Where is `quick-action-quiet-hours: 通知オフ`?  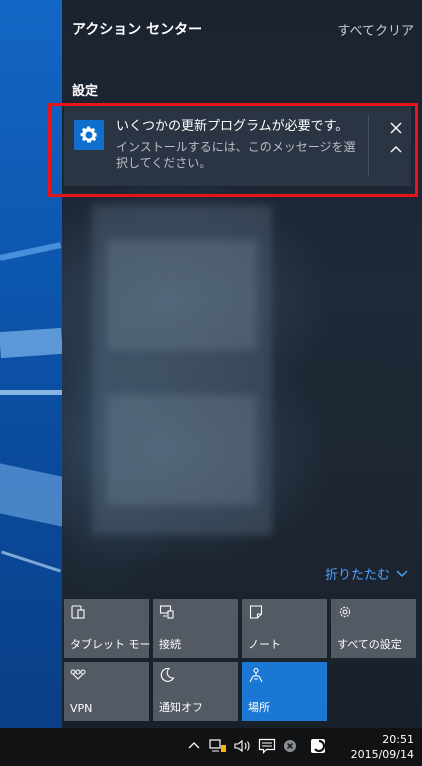
quick-action-quiet-hours: 通知オフ is located at coordinates (195, 691).